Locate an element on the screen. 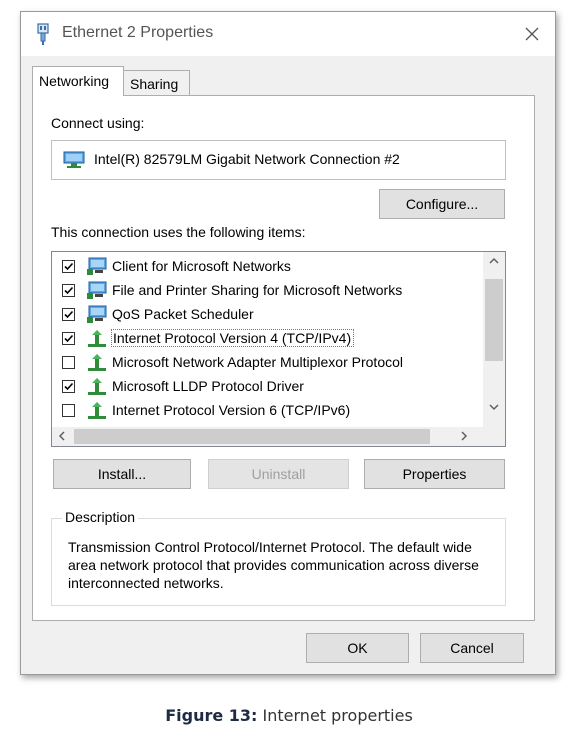 This screenshot has width=578, height=737. title-bar: Ethernet 2 Properties is located at coordinates (288, 34).